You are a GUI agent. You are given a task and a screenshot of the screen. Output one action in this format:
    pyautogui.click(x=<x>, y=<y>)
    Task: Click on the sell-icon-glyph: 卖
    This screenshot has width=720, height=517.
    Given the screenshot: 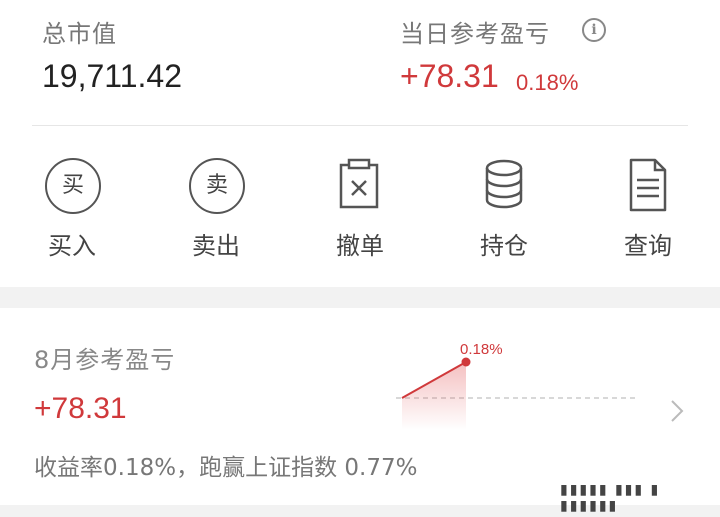 What is the action you would take?
    pyautogui.click(x=217, y=186)
    